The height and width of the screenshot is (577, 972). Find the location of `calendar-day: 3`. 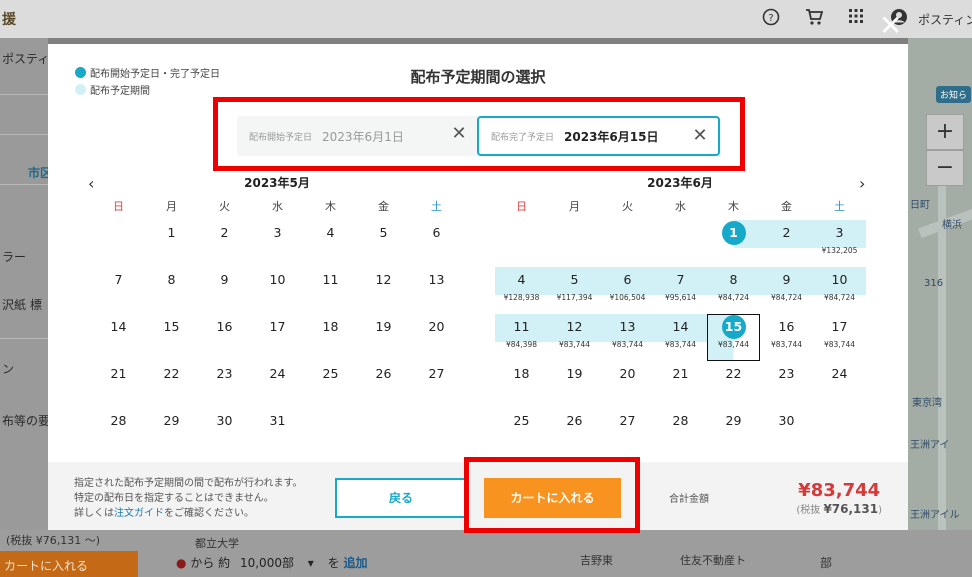

calendar-day: 3 is located at coordinates (277, 243).